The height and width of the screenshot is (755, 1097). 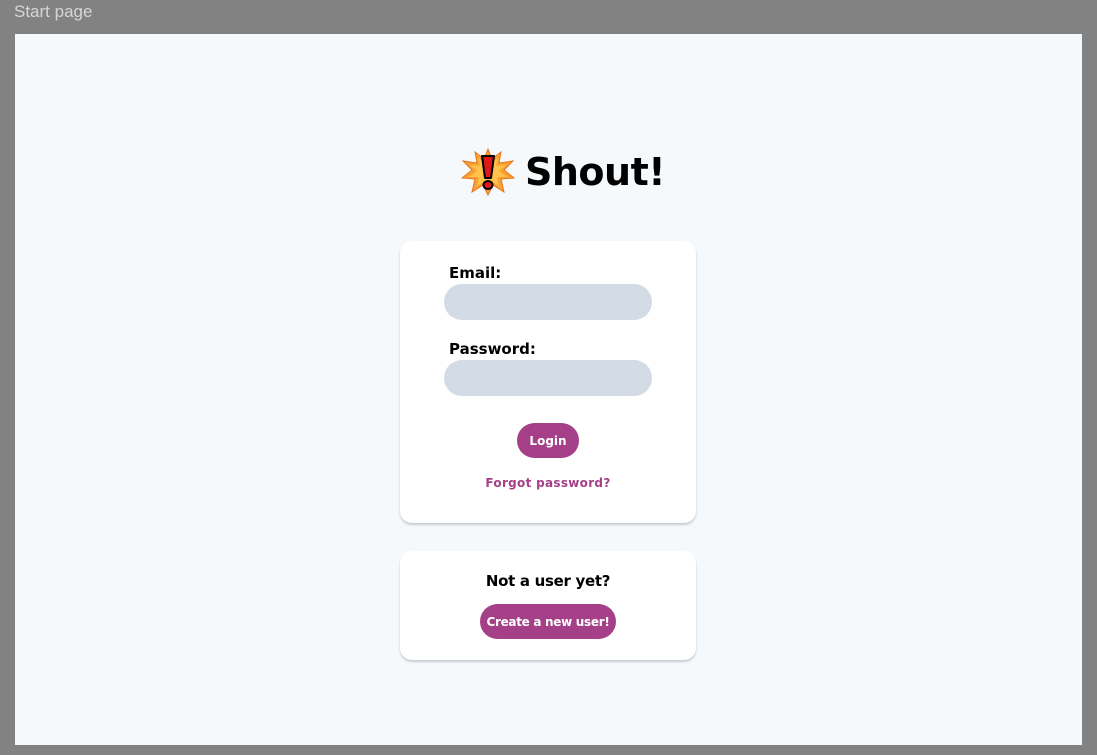 What do you see at coordinates (548, 483) in the screenshot?
I see `forgot-password-link: Forgot password?` at bounding box center [548, 483].